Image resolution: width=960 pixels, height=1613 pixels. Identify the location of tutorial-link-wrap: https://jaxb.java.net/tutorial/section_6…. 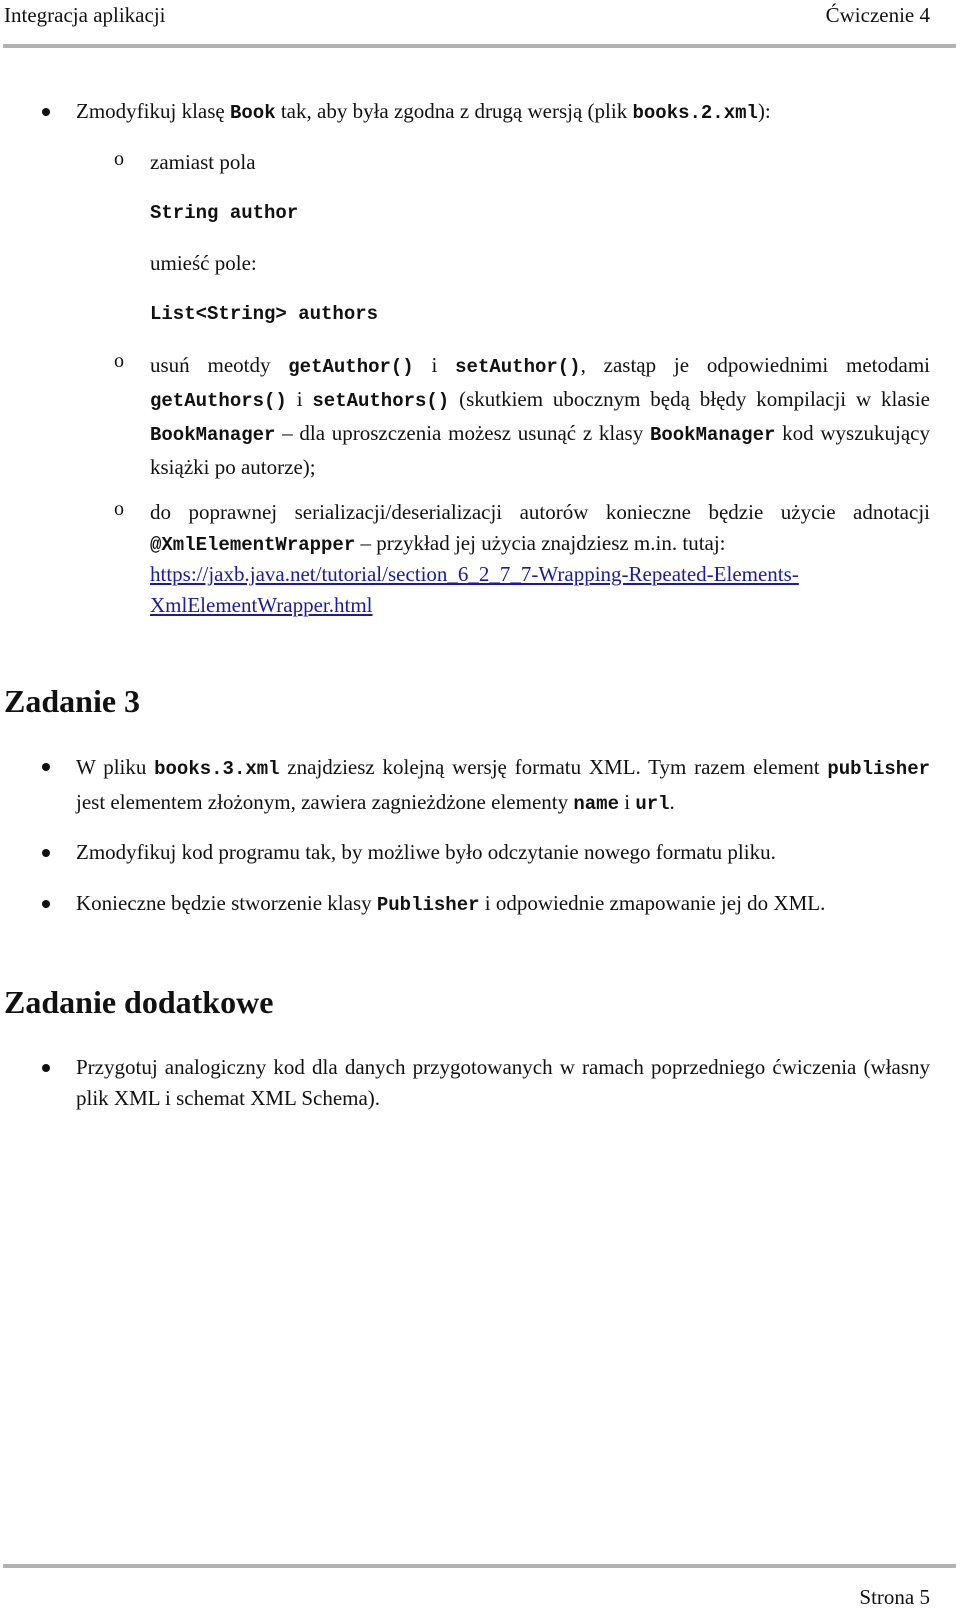
(545, 590).